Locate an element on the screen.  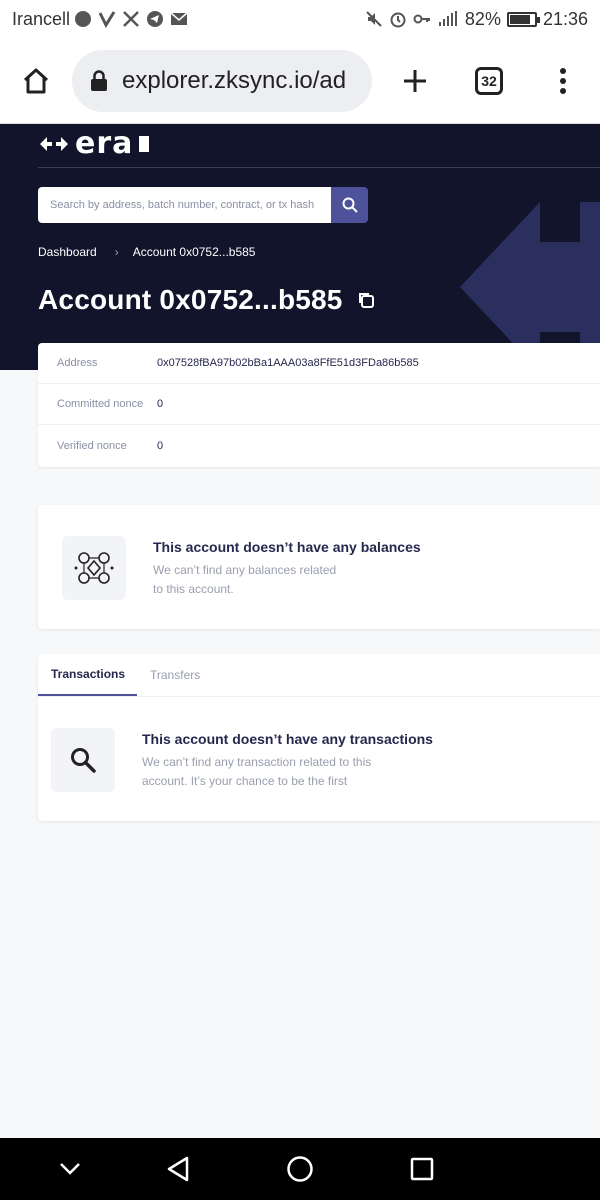
search-bar is located at coordinates (203, 205).